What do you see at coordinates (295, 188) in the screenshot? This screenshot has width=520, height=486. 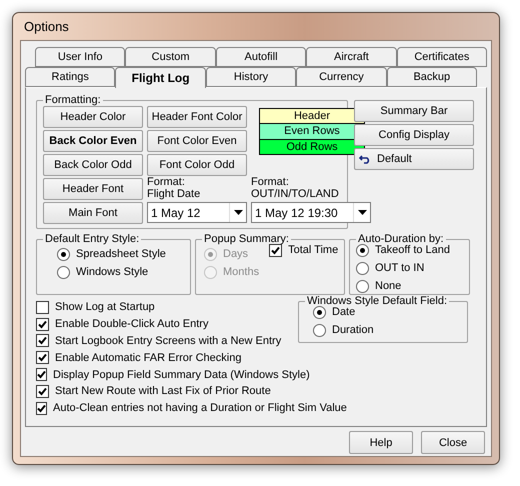 I see `format-label: Format: OUT/IN/TO/LAND` at bounding box center [295, 188].